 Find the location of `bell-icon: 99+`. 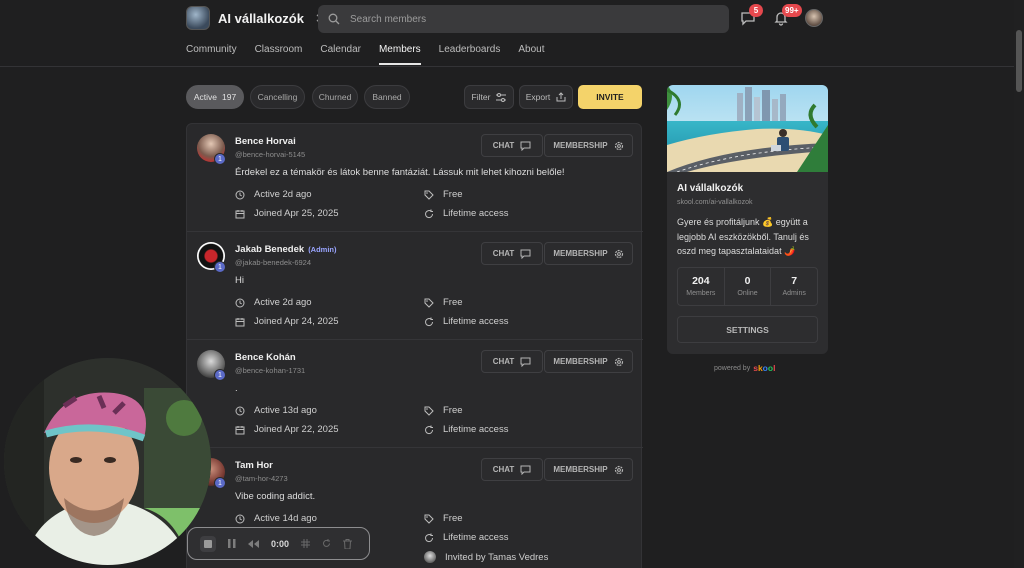

bell-icon: 99+ is located at coordinates (787, 16).